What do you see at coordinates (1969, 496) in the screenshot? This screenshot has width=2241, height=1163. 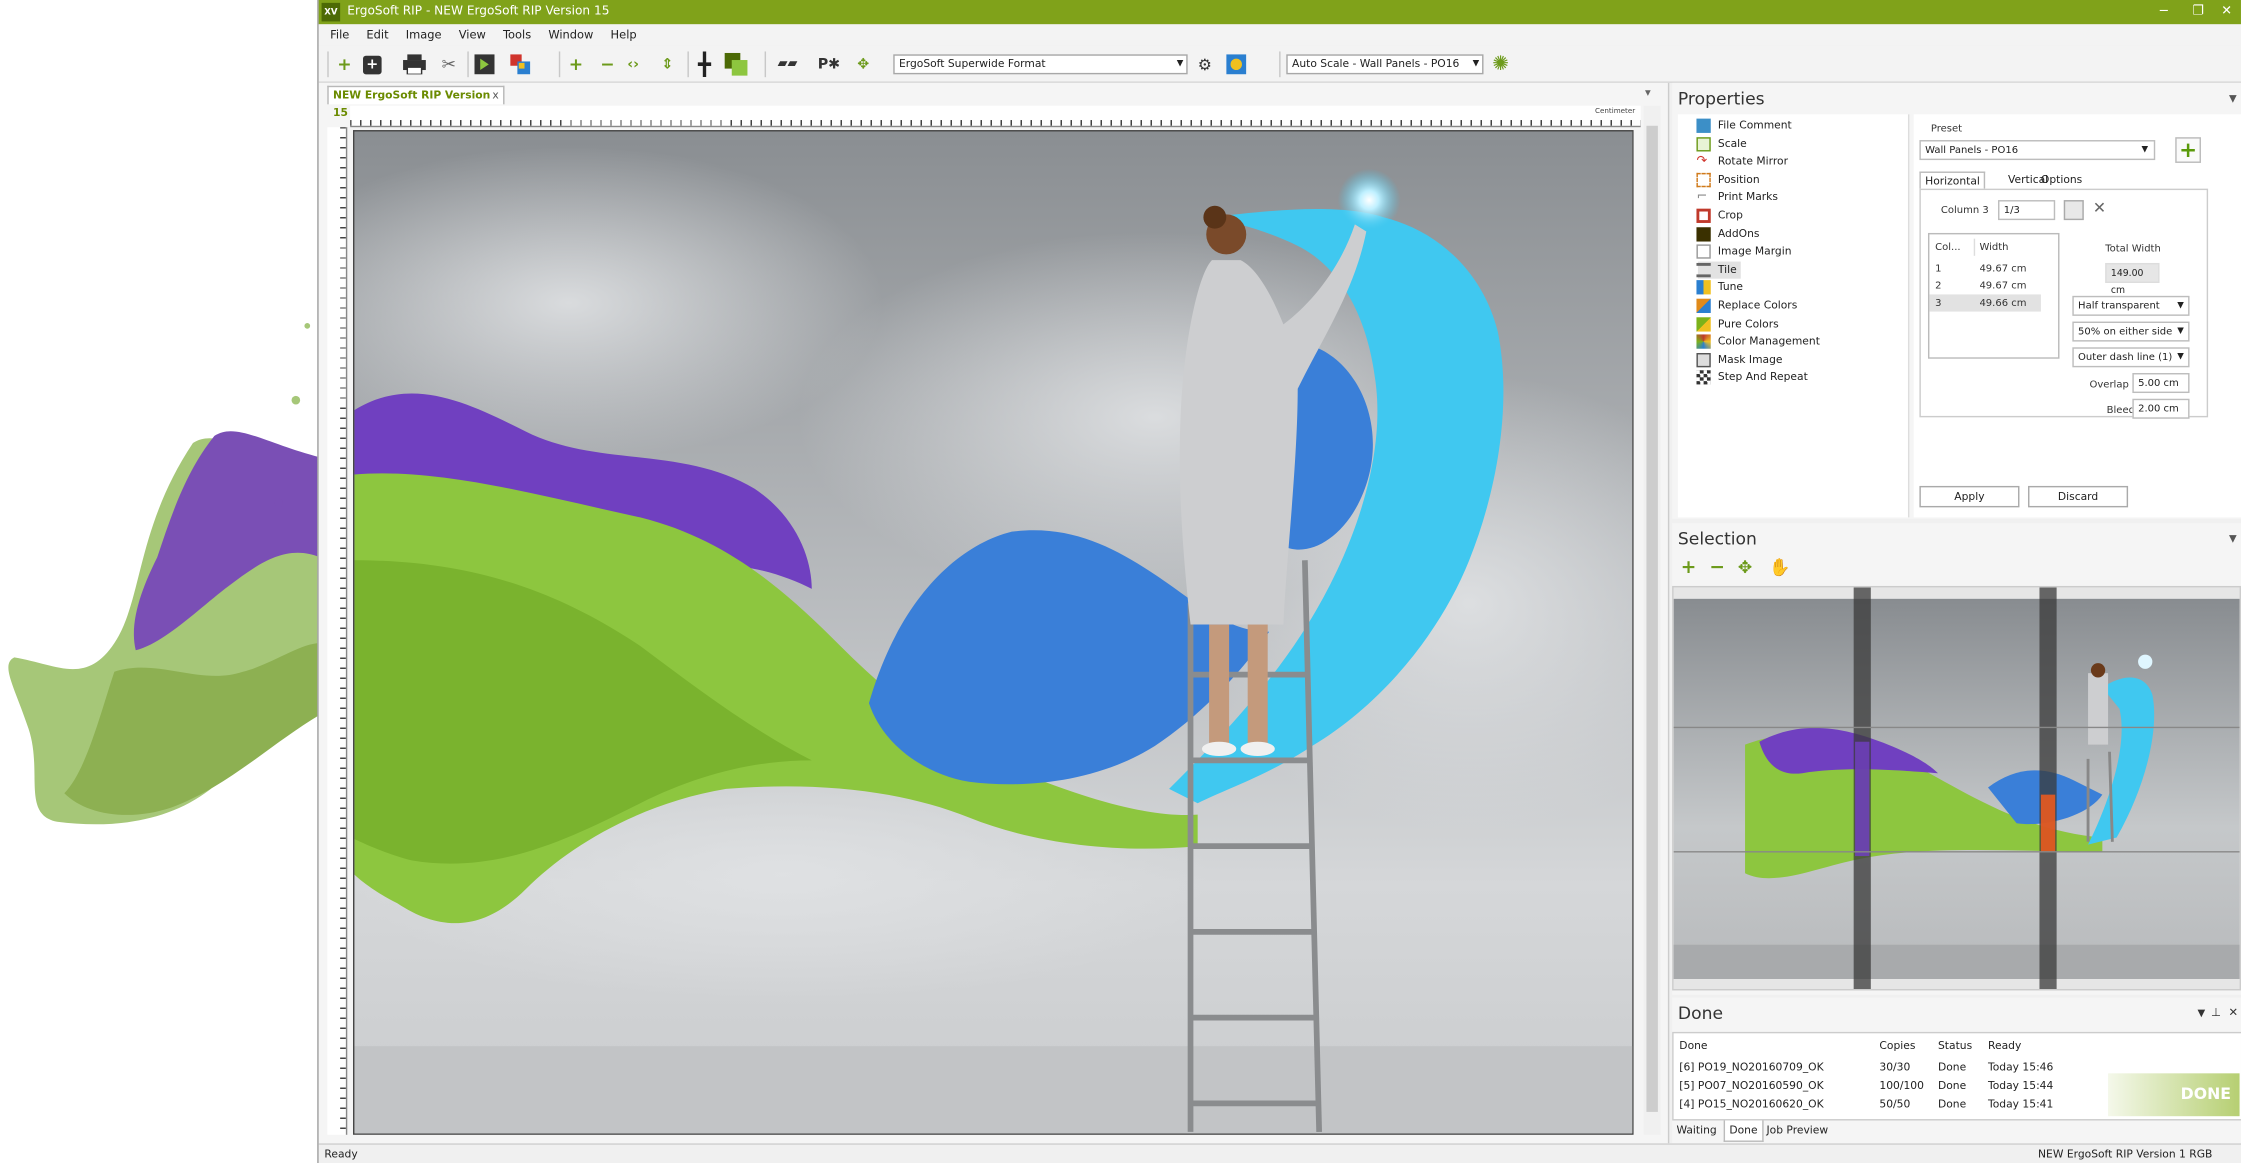 I see `apply-button: Apply` at bounding box center [1969, 496].